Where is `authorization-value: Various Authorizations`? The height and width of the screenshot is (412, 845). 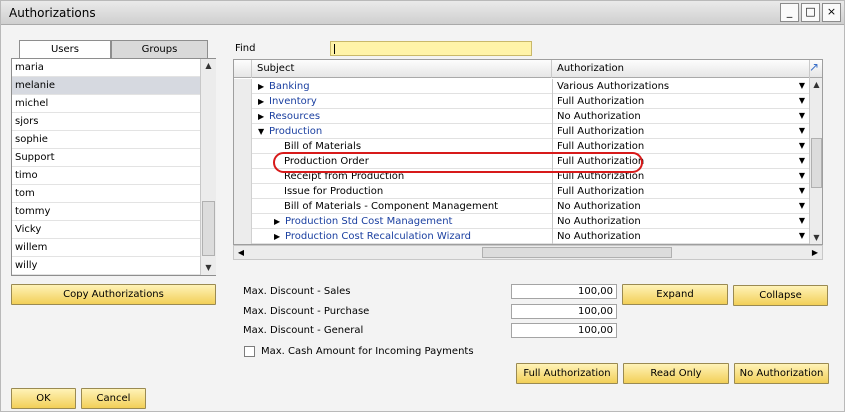 authorization-value: Various Authorizations is located at coordinates (613, 86).